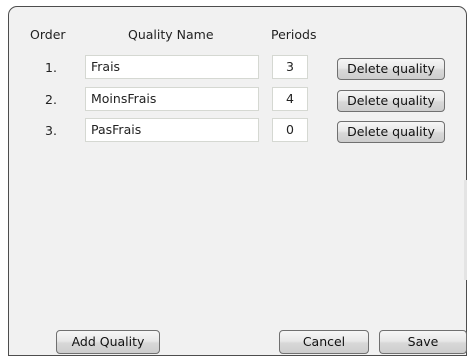 This screenshot has height=358, width=469. I want to click on delete-quality-button-3: Delete quality, so click(391, 132).